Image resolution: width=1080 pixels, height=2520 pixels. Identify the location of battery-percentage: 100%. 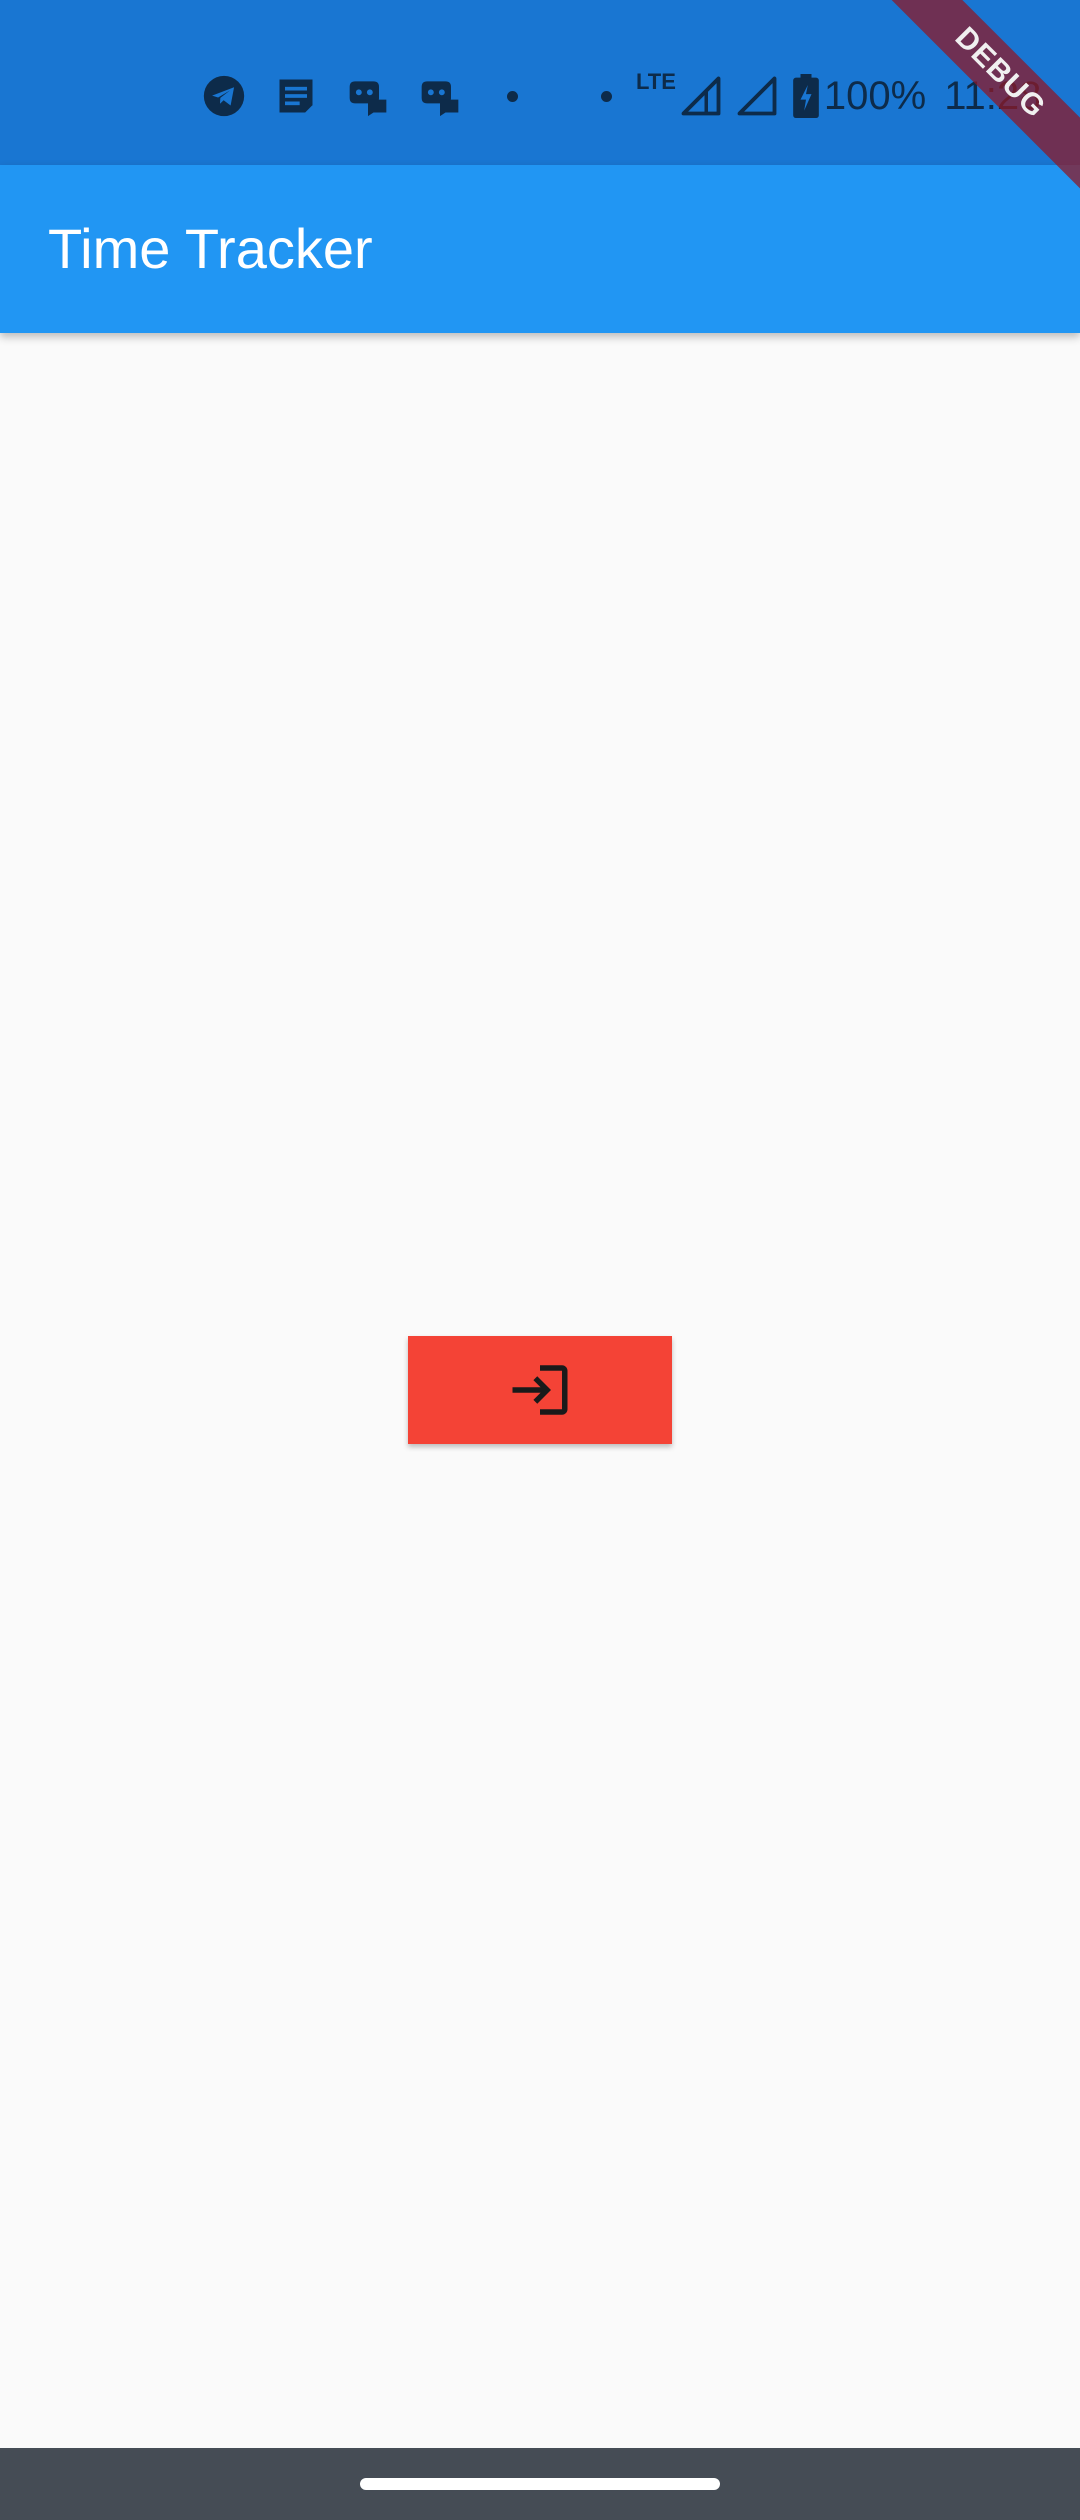
(875, 95).